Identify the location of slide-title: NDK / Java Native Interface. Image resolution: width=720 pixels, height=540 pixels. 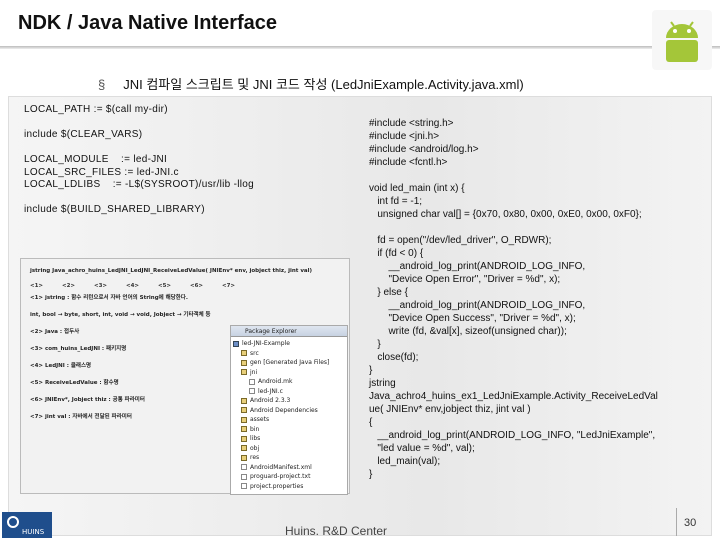
(148, 23).